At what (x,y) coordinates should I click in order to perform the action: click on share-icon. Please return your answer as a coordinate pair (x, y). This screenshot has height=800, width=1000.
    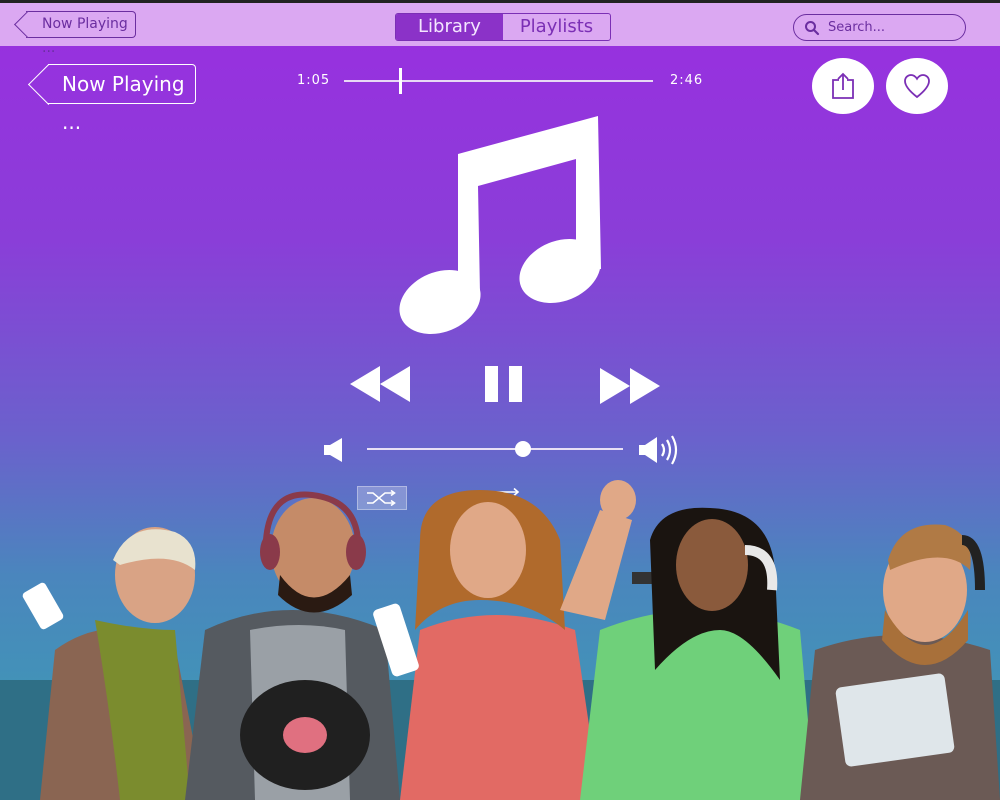
    Looking at the image, I should click on (843, 85).